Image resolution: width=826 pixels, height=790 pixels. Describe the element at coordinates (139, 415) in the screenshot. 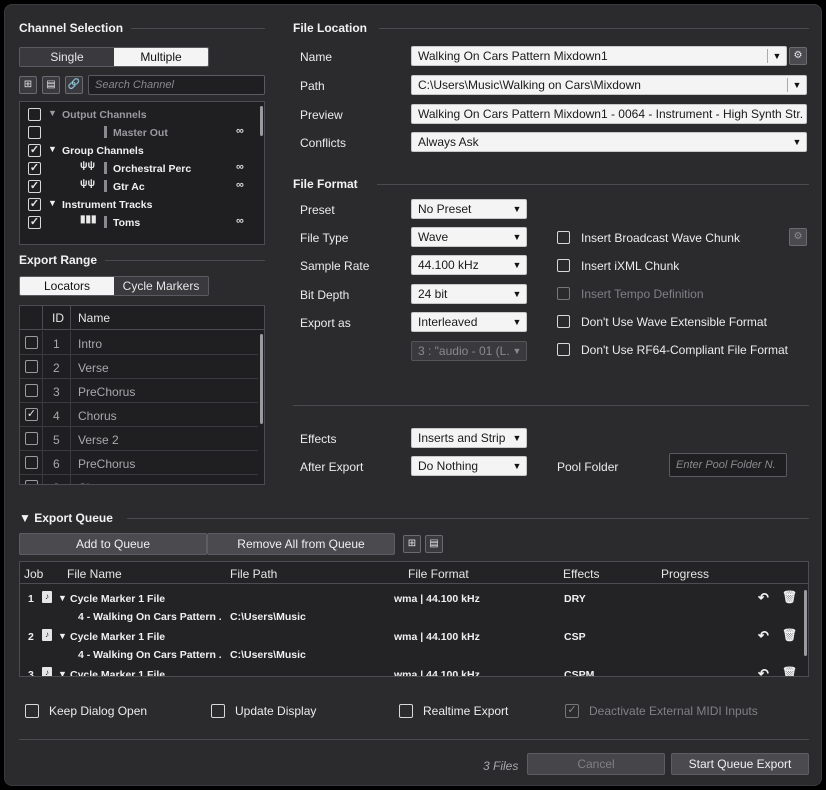

I see `table-row: ✓ 4 Chorus` at that location.